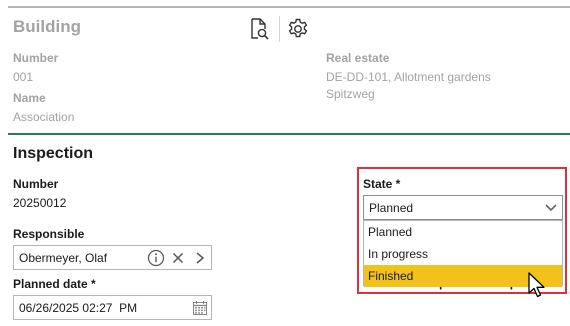  I want to click on state-option-planned: Planned, so click(463, 232).